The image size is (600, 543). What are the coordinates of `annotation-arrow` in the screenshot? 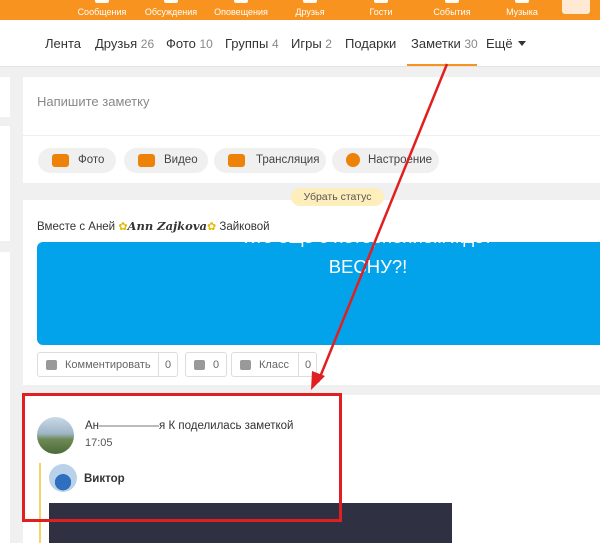 It's located at (380, 226).